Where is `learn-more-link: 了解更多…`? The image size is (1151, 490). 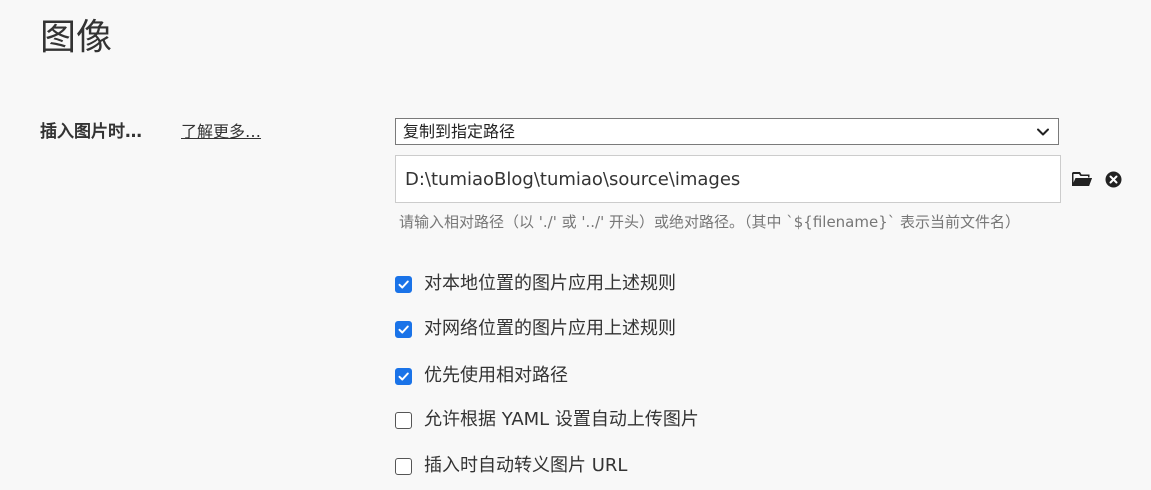 learn-more-link: 了解更多… is located at coordinates (221, 132).